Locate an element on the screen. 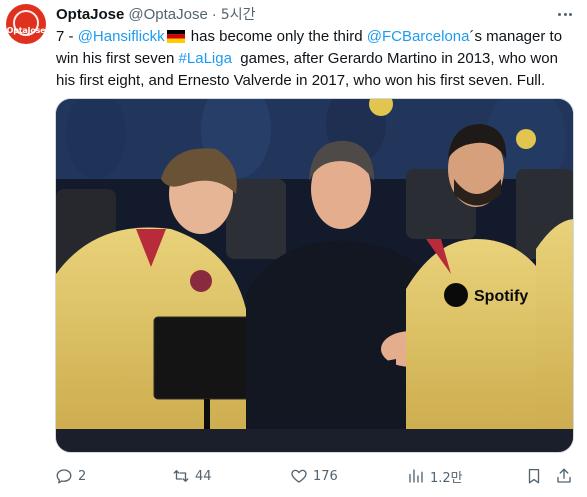 This screenshot has width=587, height=497. tweet-actions: 2 44 176 1.2만 is located at coordinates (315, 476).